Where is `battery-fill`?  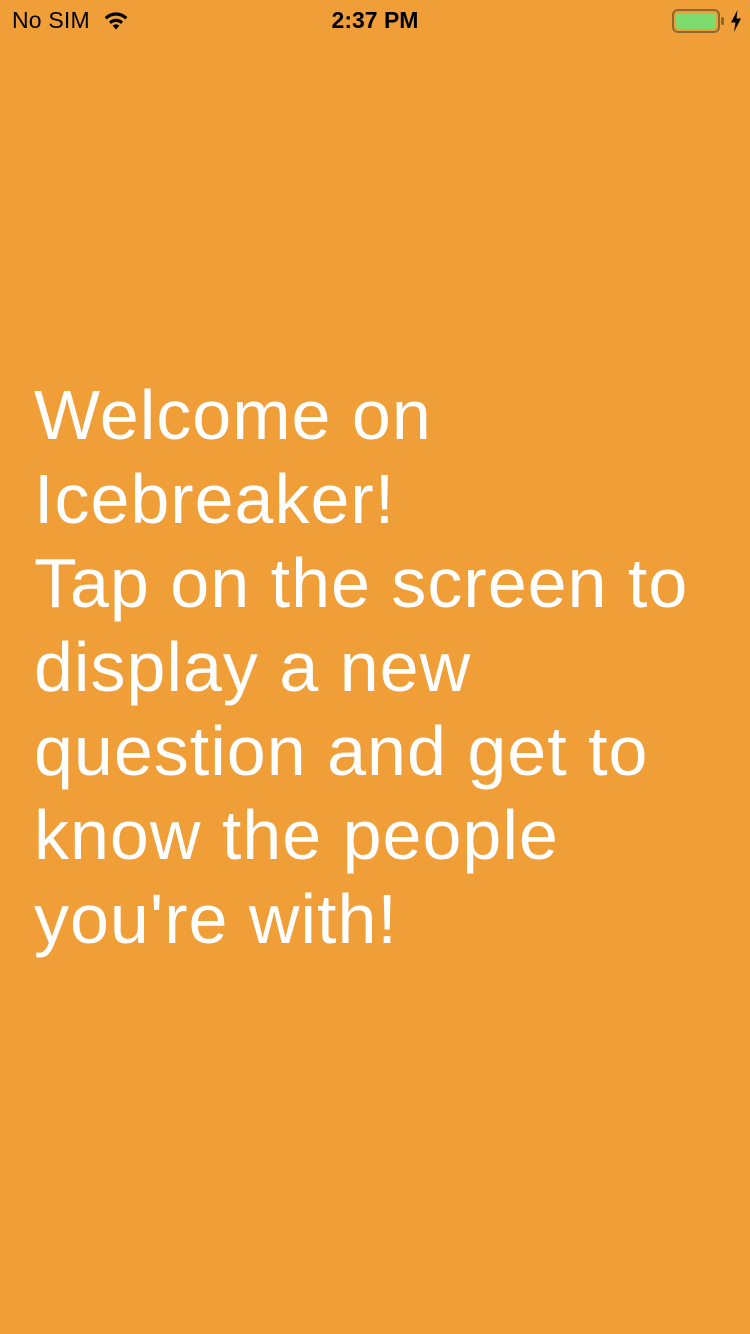
battery-fill is located at coordinates (696, 21).